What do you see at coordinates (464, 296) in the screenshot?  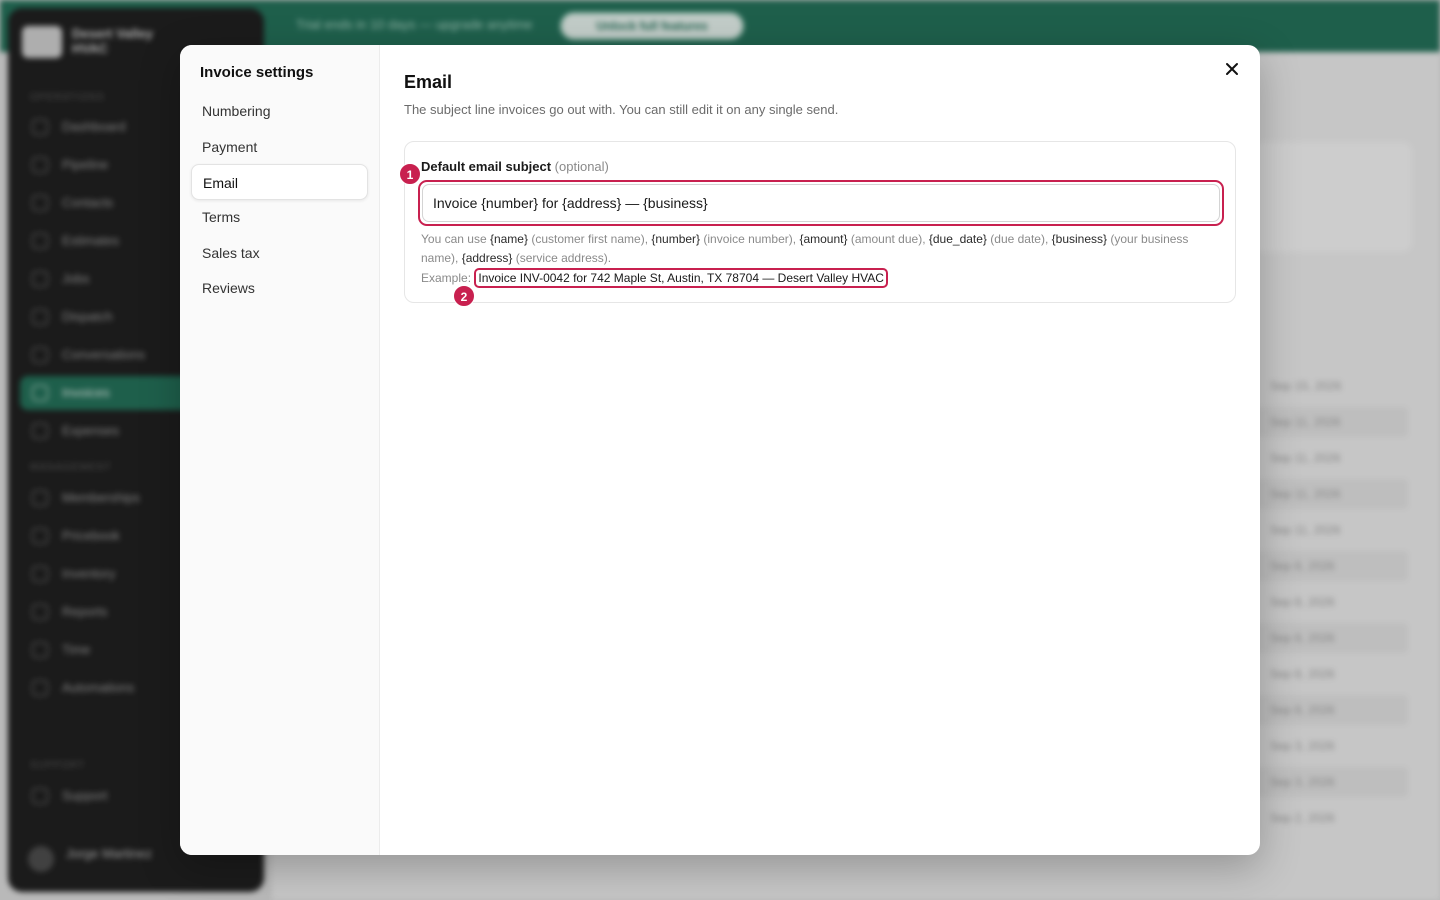 I see `annotation-marker-2: 2` at bounding box center [464, 296].